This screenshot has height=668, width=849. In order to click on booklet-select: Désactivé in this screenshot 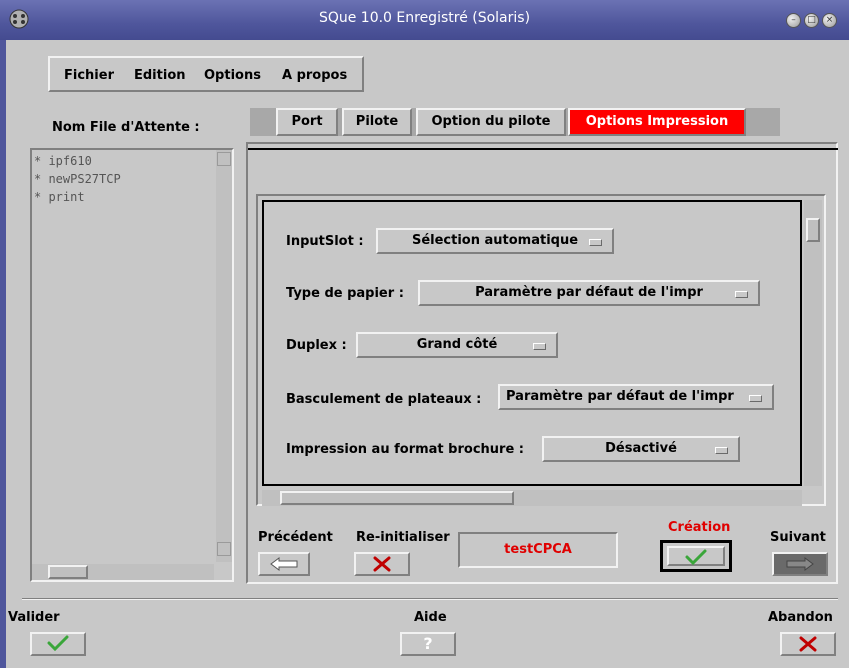, I will do `click(641, 449)`.